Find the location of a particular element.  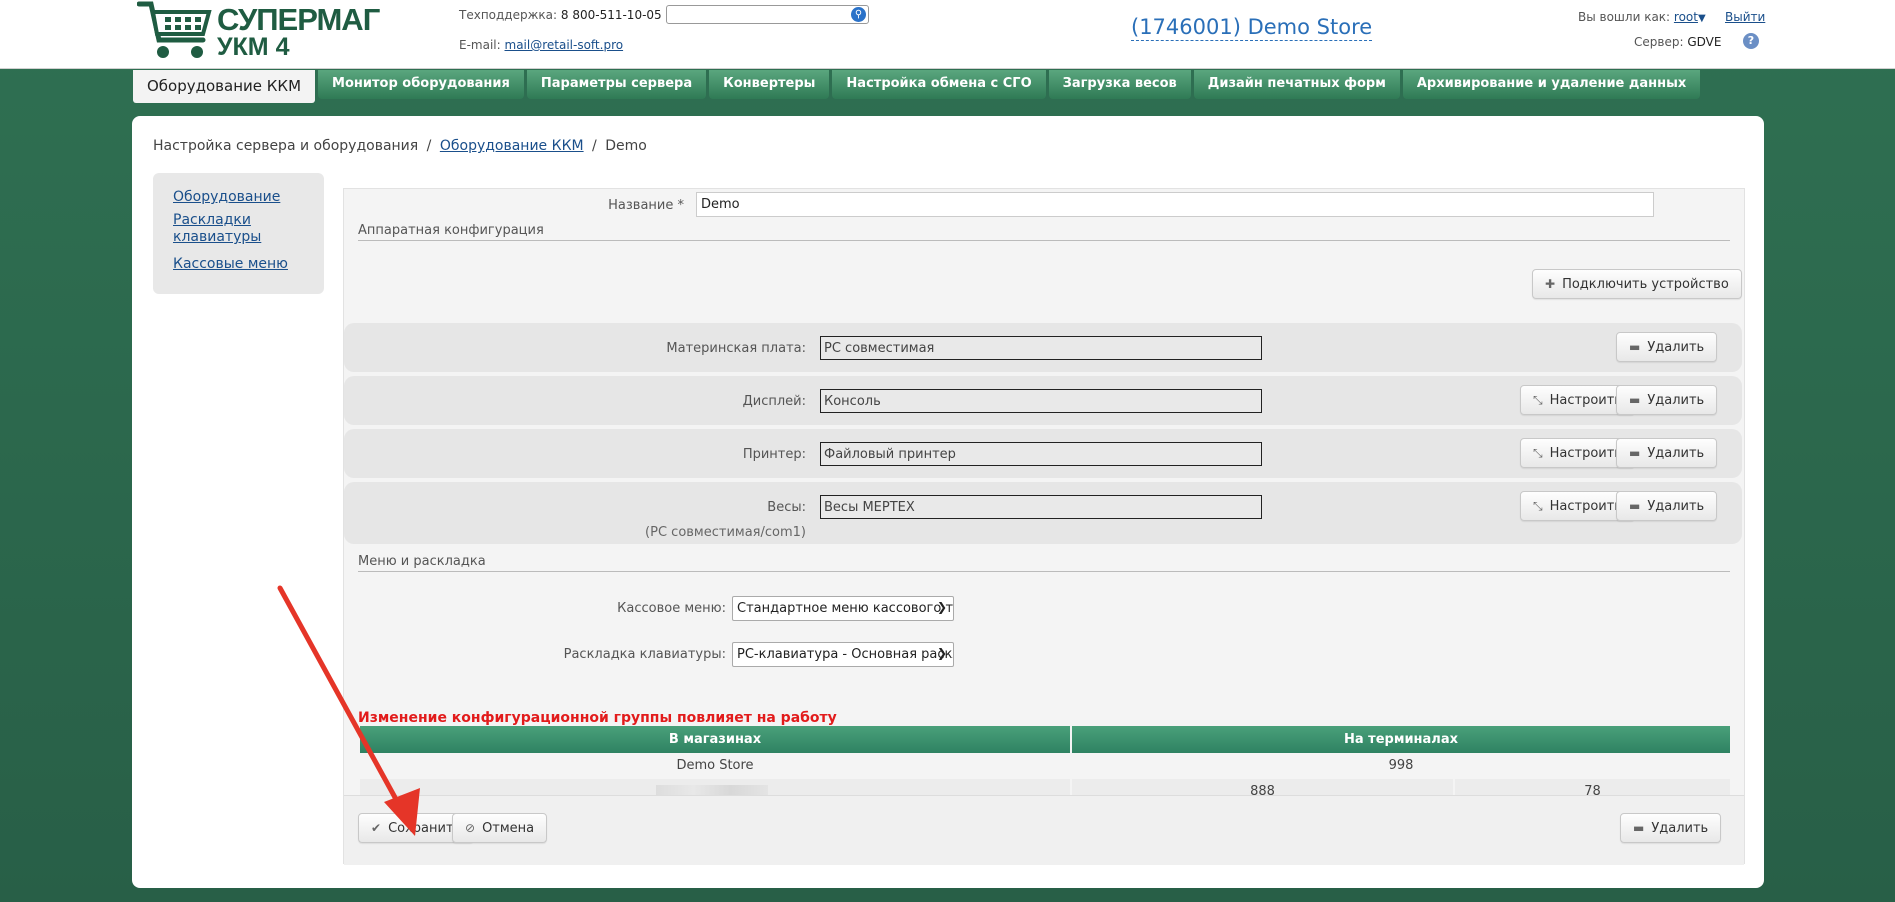

connect-device-label: Подключить устройство is located at coordinates (1645, 284).